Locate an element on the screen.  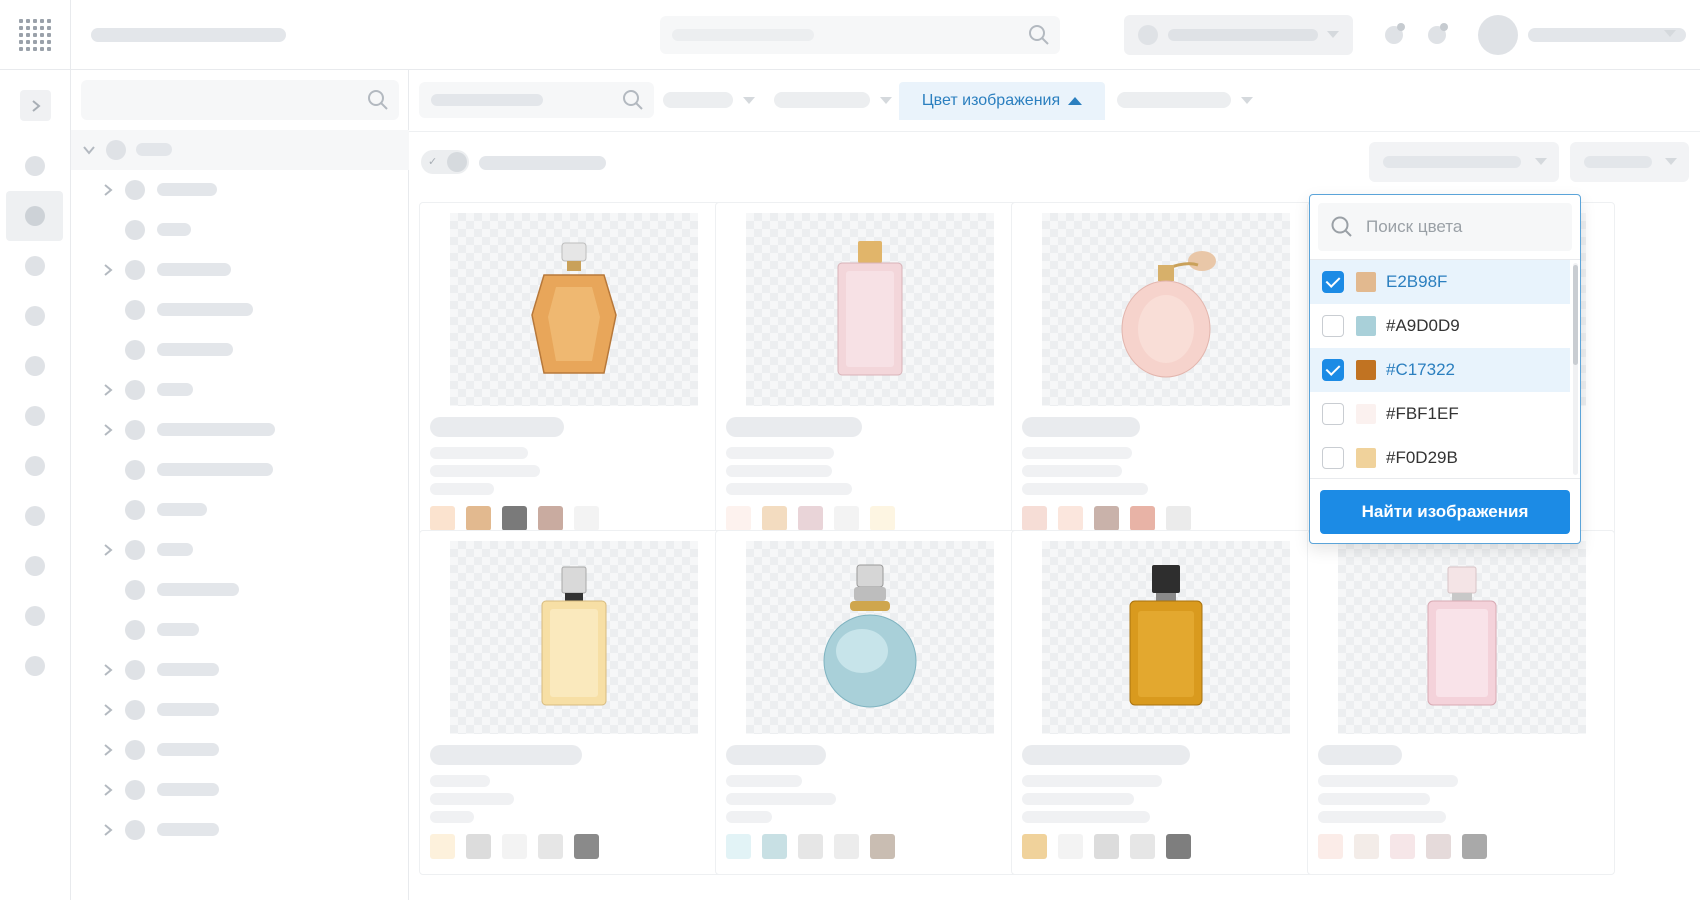
find-images-button: Найти изображения is located at coordinates (1445, 512).